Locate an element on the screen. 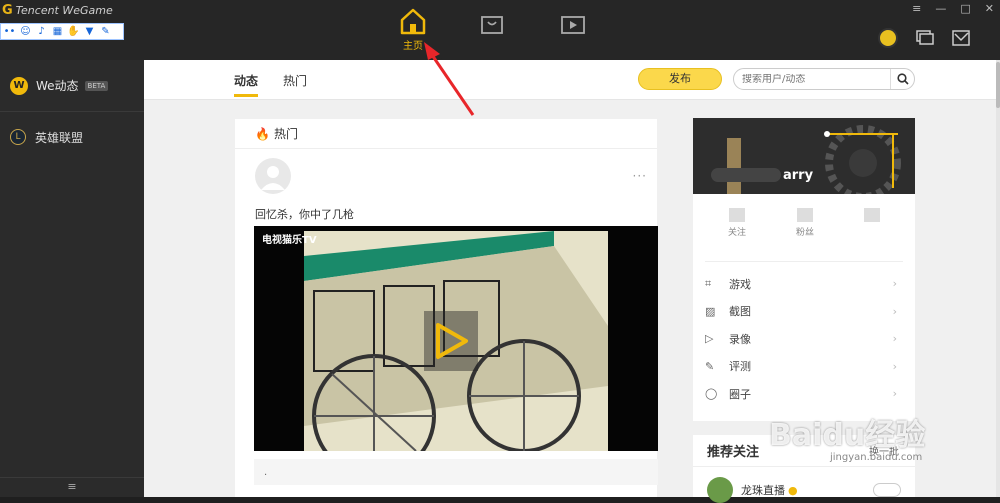 The height and width of the screenshot is (503, 1000). smile-icon: ☺ is located at coordinates (25, 31).